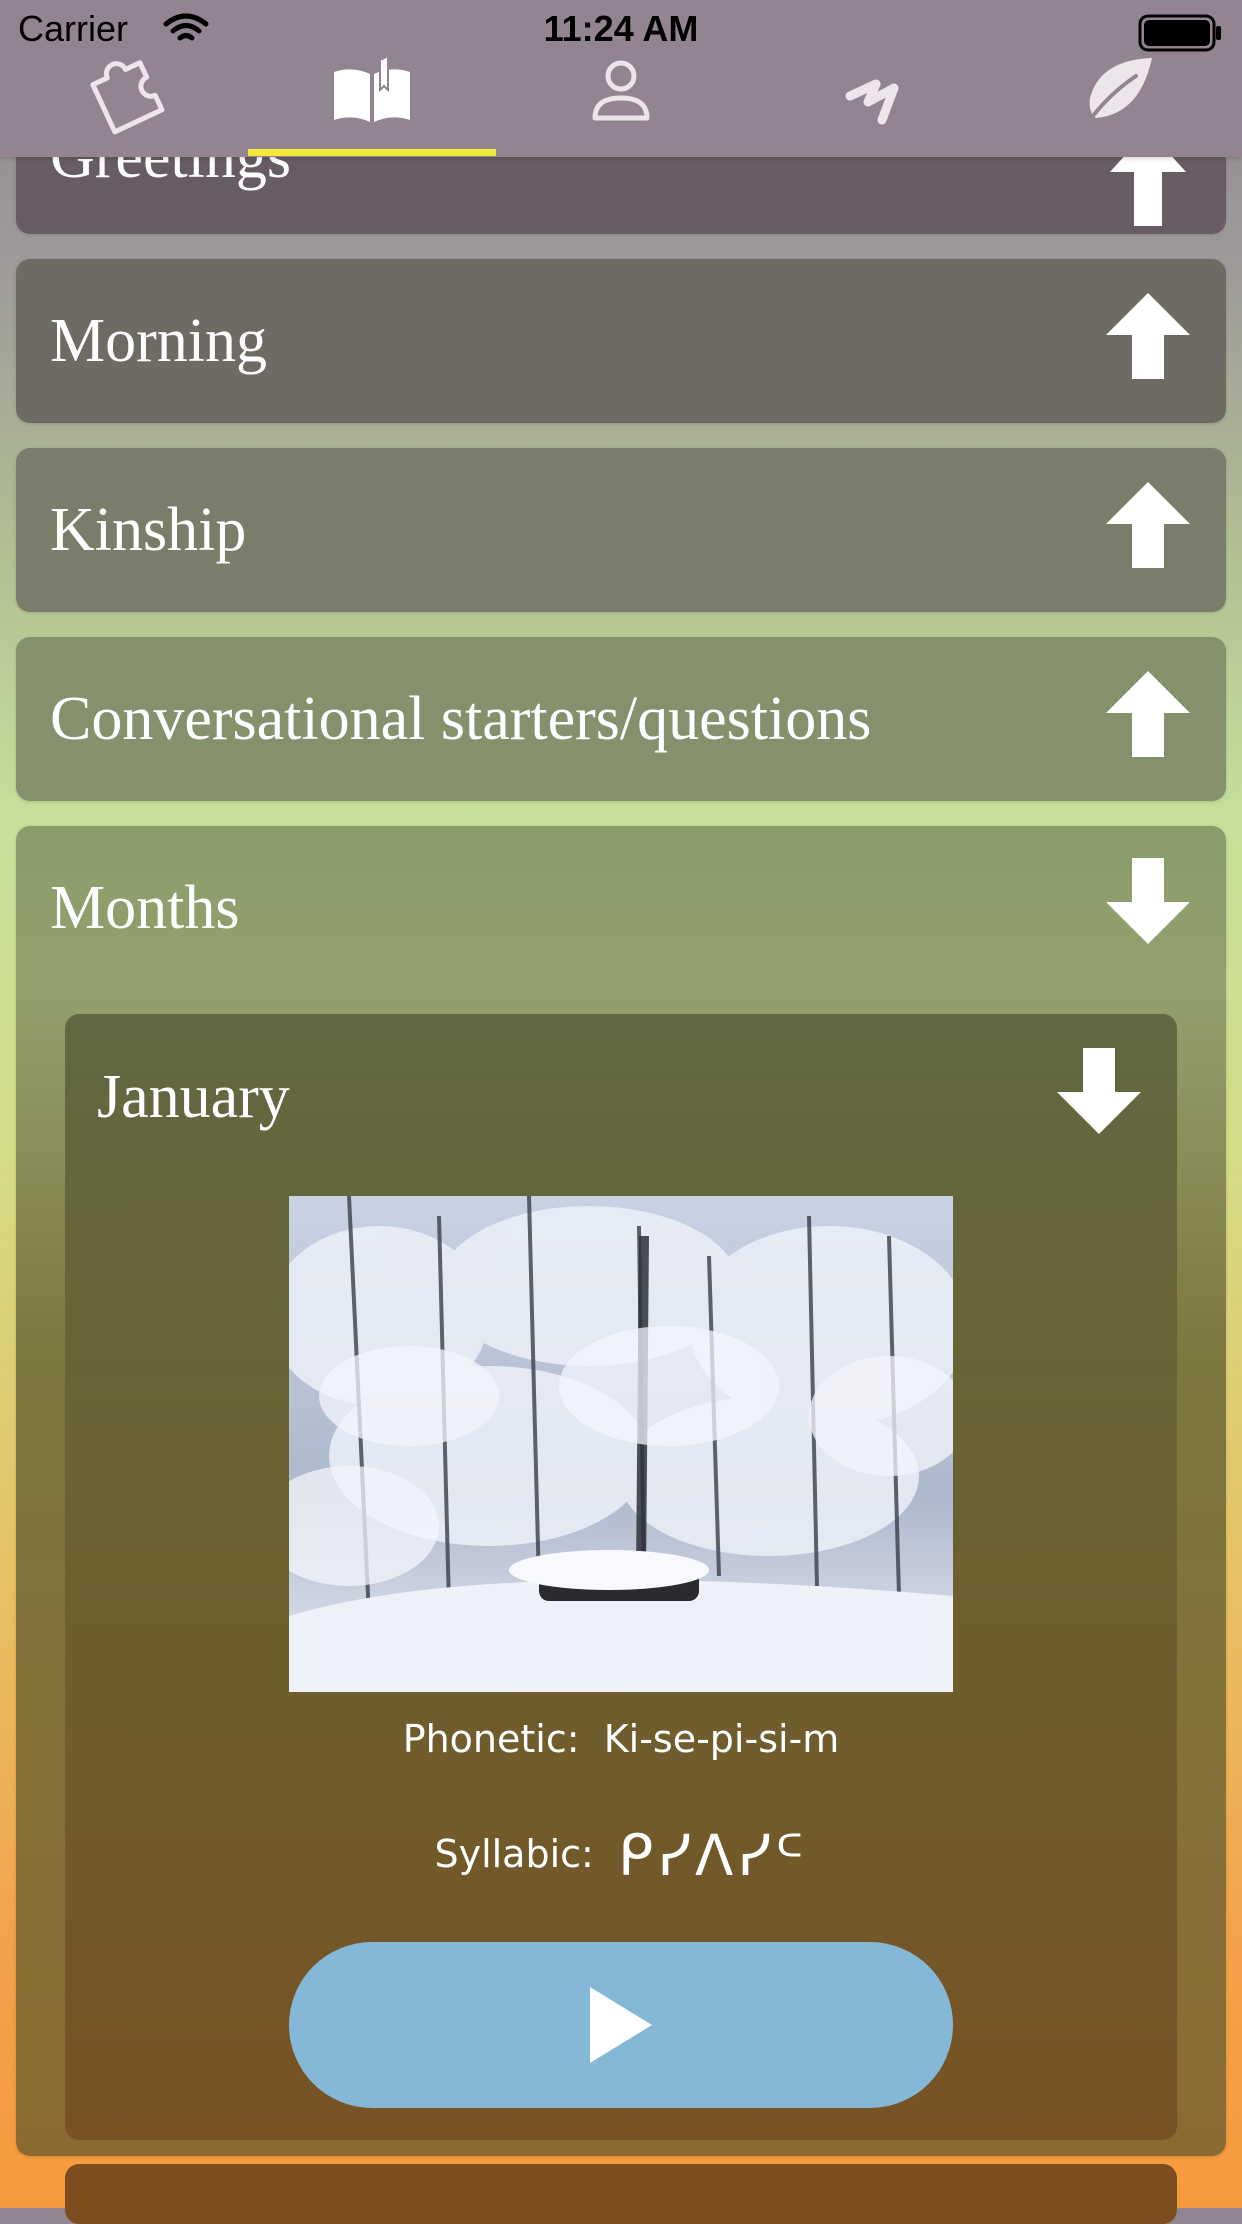 The height and width of the screenshot is (2224, 1242). What do you see at coordinates (127, 97) in the screenshot?
I see `puzzle-icon` at bounding box center [127, 97].